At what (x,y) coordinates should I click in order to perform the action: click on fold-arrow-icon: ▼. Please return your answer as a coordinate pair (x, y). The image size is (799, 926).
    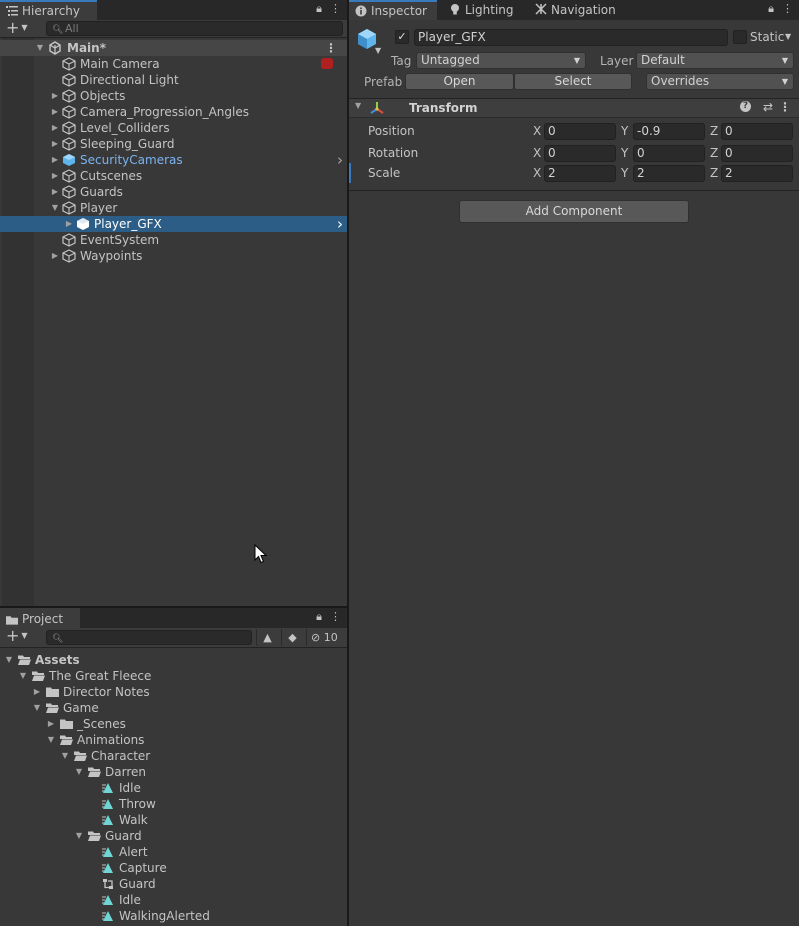
    Looking at the image, I should click on (358, 105).